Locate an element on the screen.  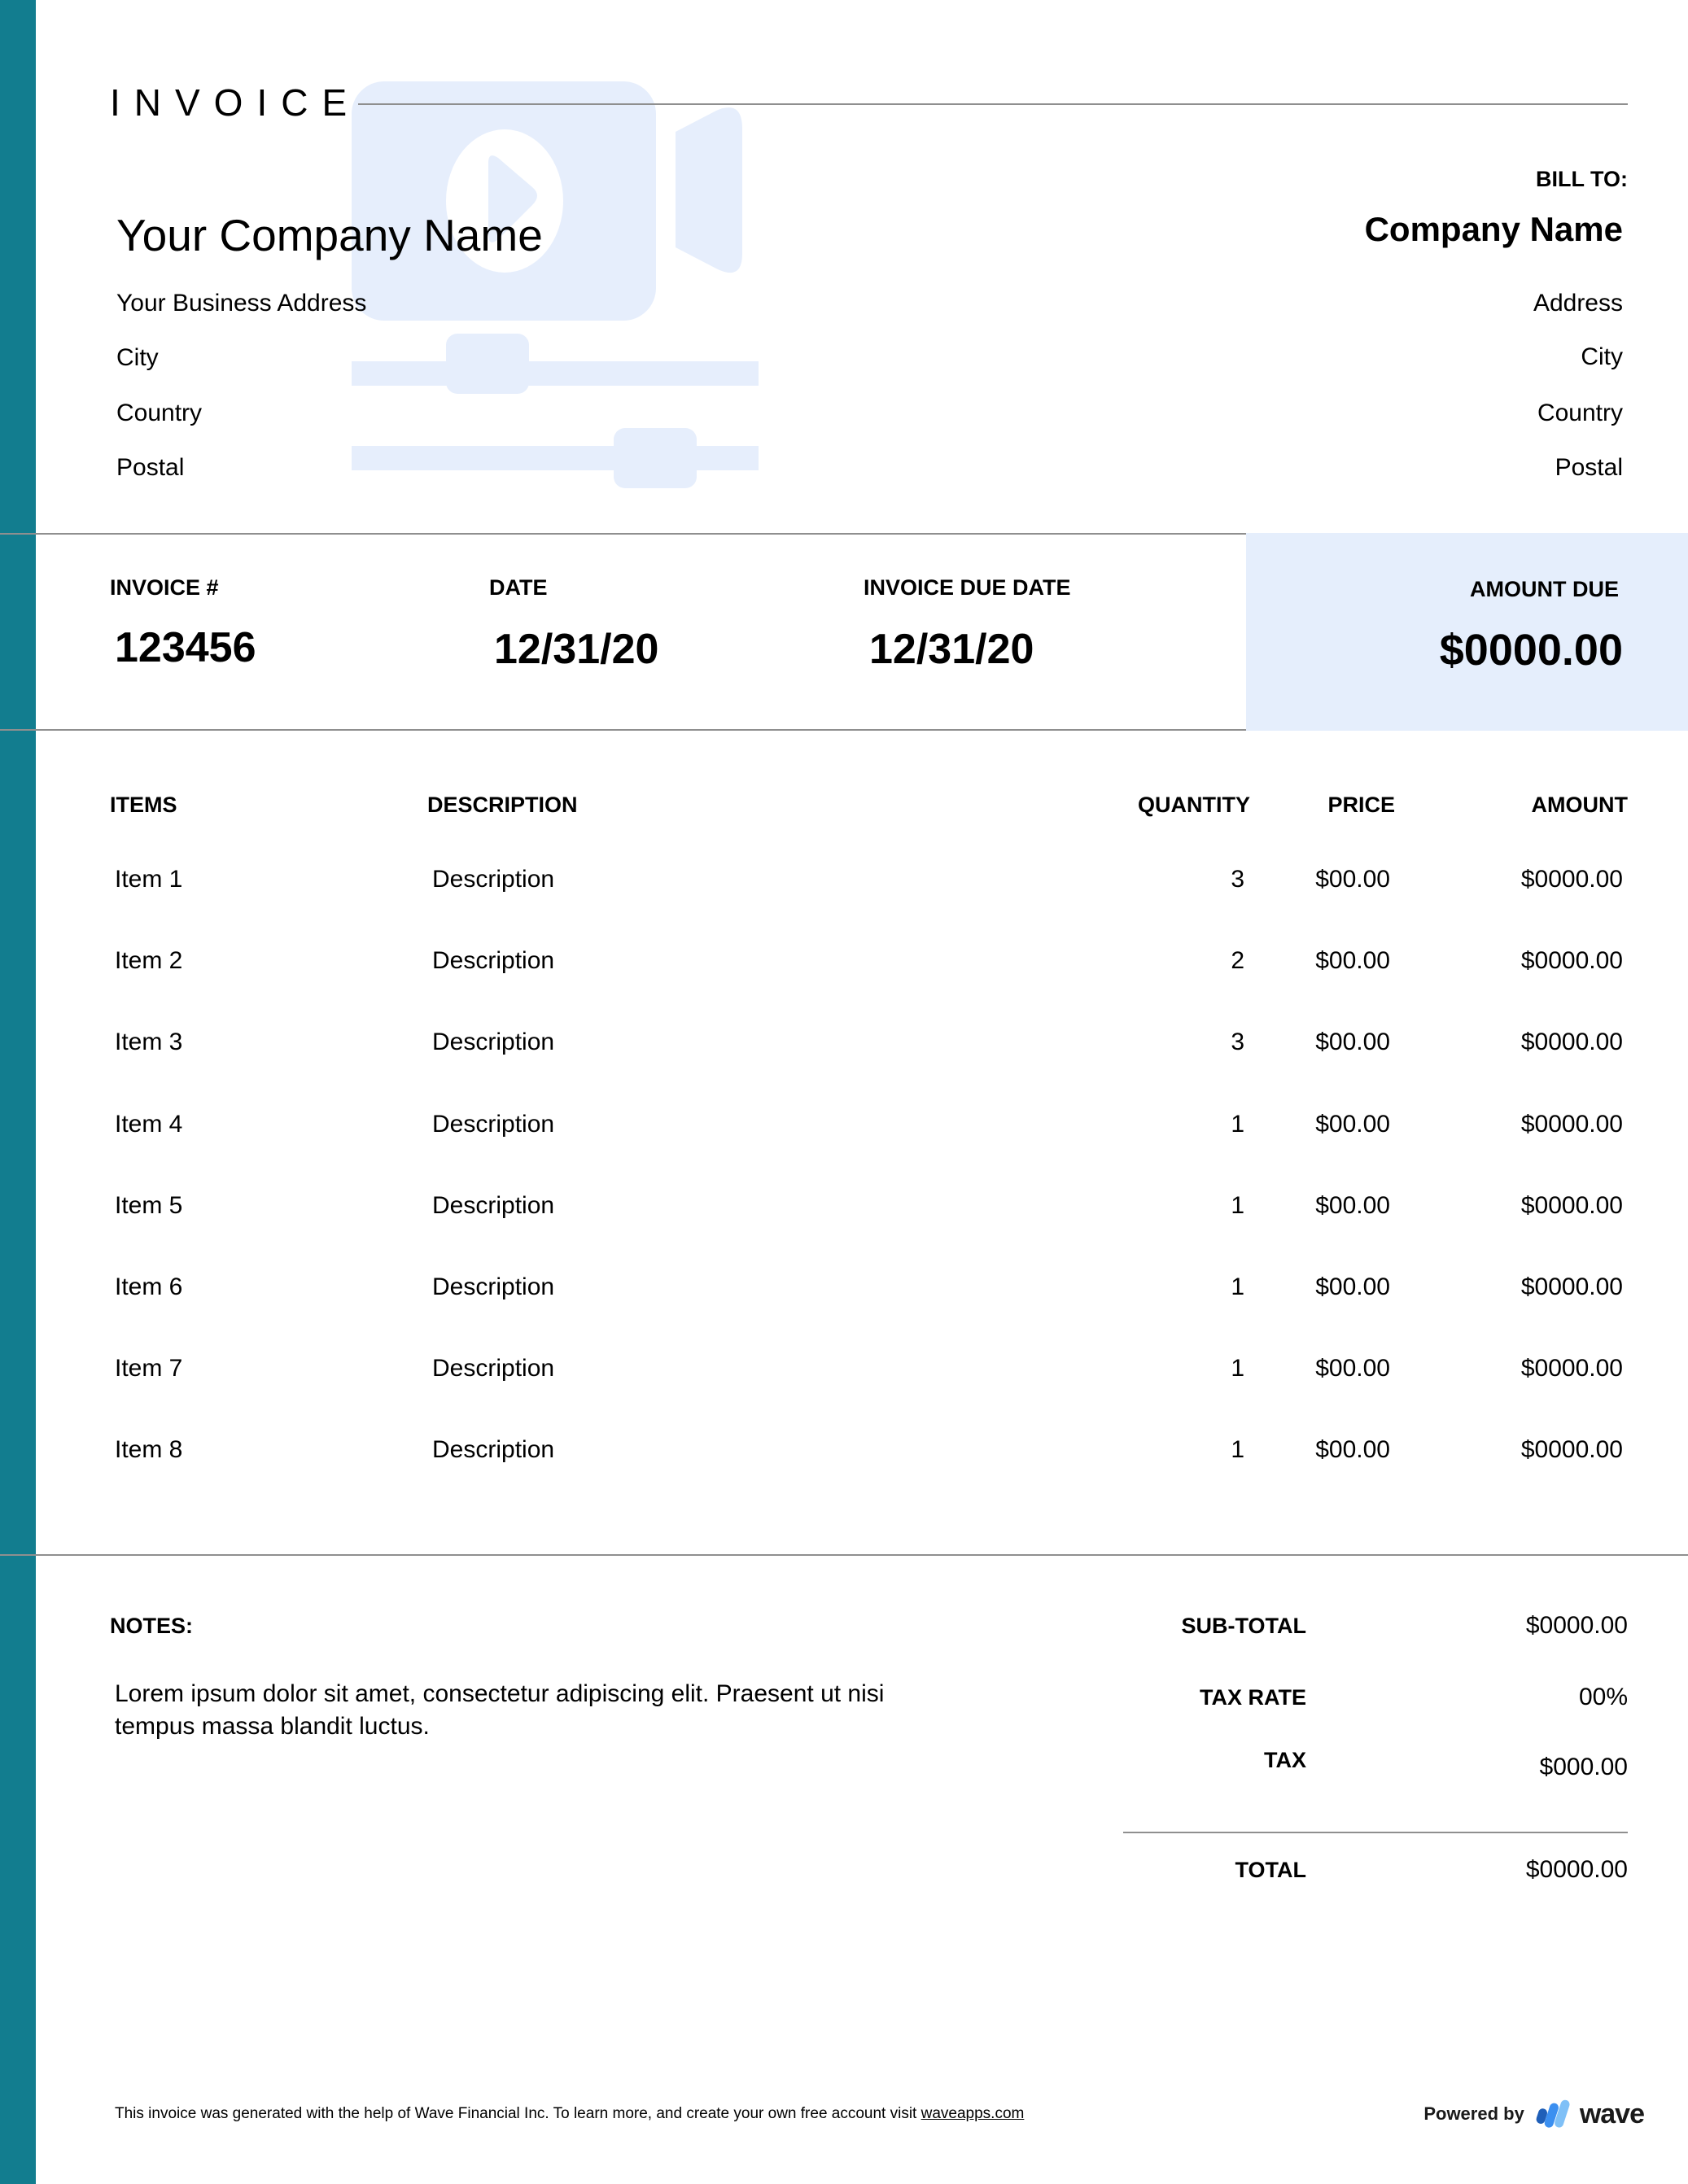
item-quantity-cell: 2 is located at coordinates (1237, 961).